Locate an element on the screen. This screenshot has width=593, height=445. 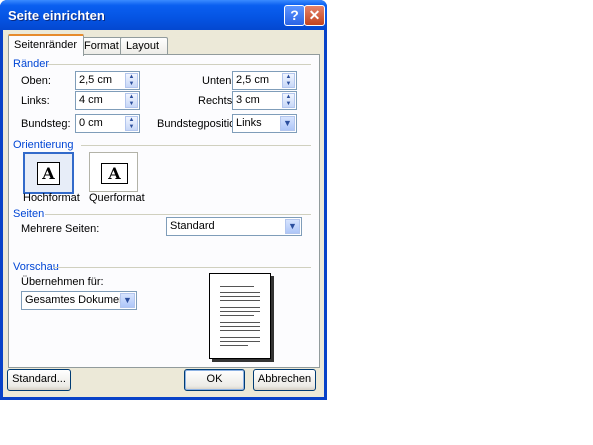
top-margin-spin-arrows: ▲ ▼ is located at coordinates (131, 80).